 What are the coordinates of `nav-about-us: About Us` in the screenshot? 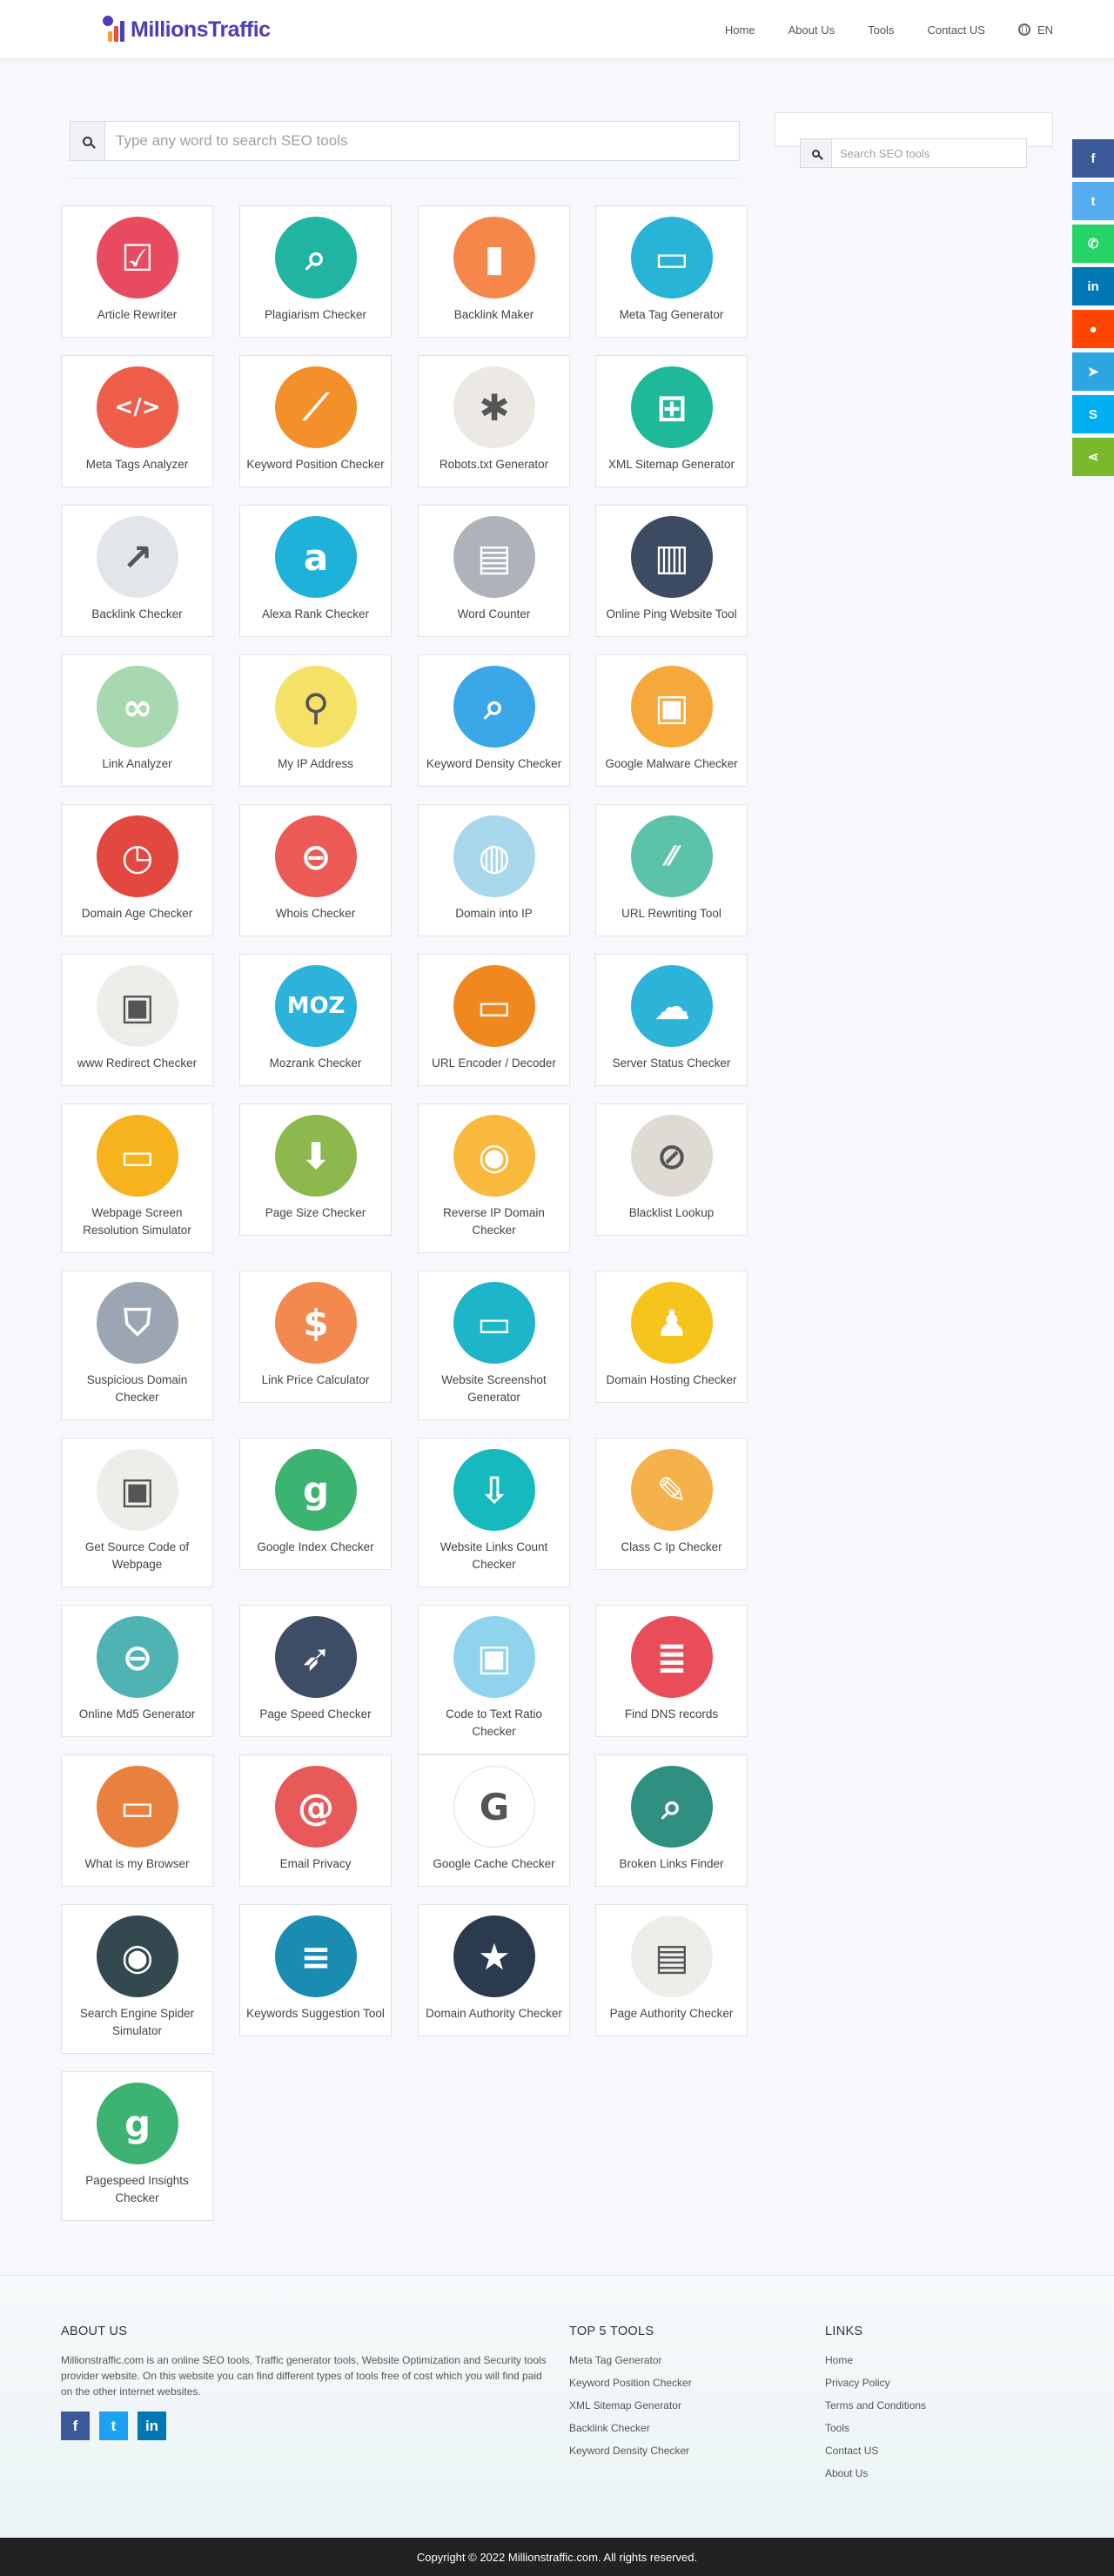 It's located at (812, 30).